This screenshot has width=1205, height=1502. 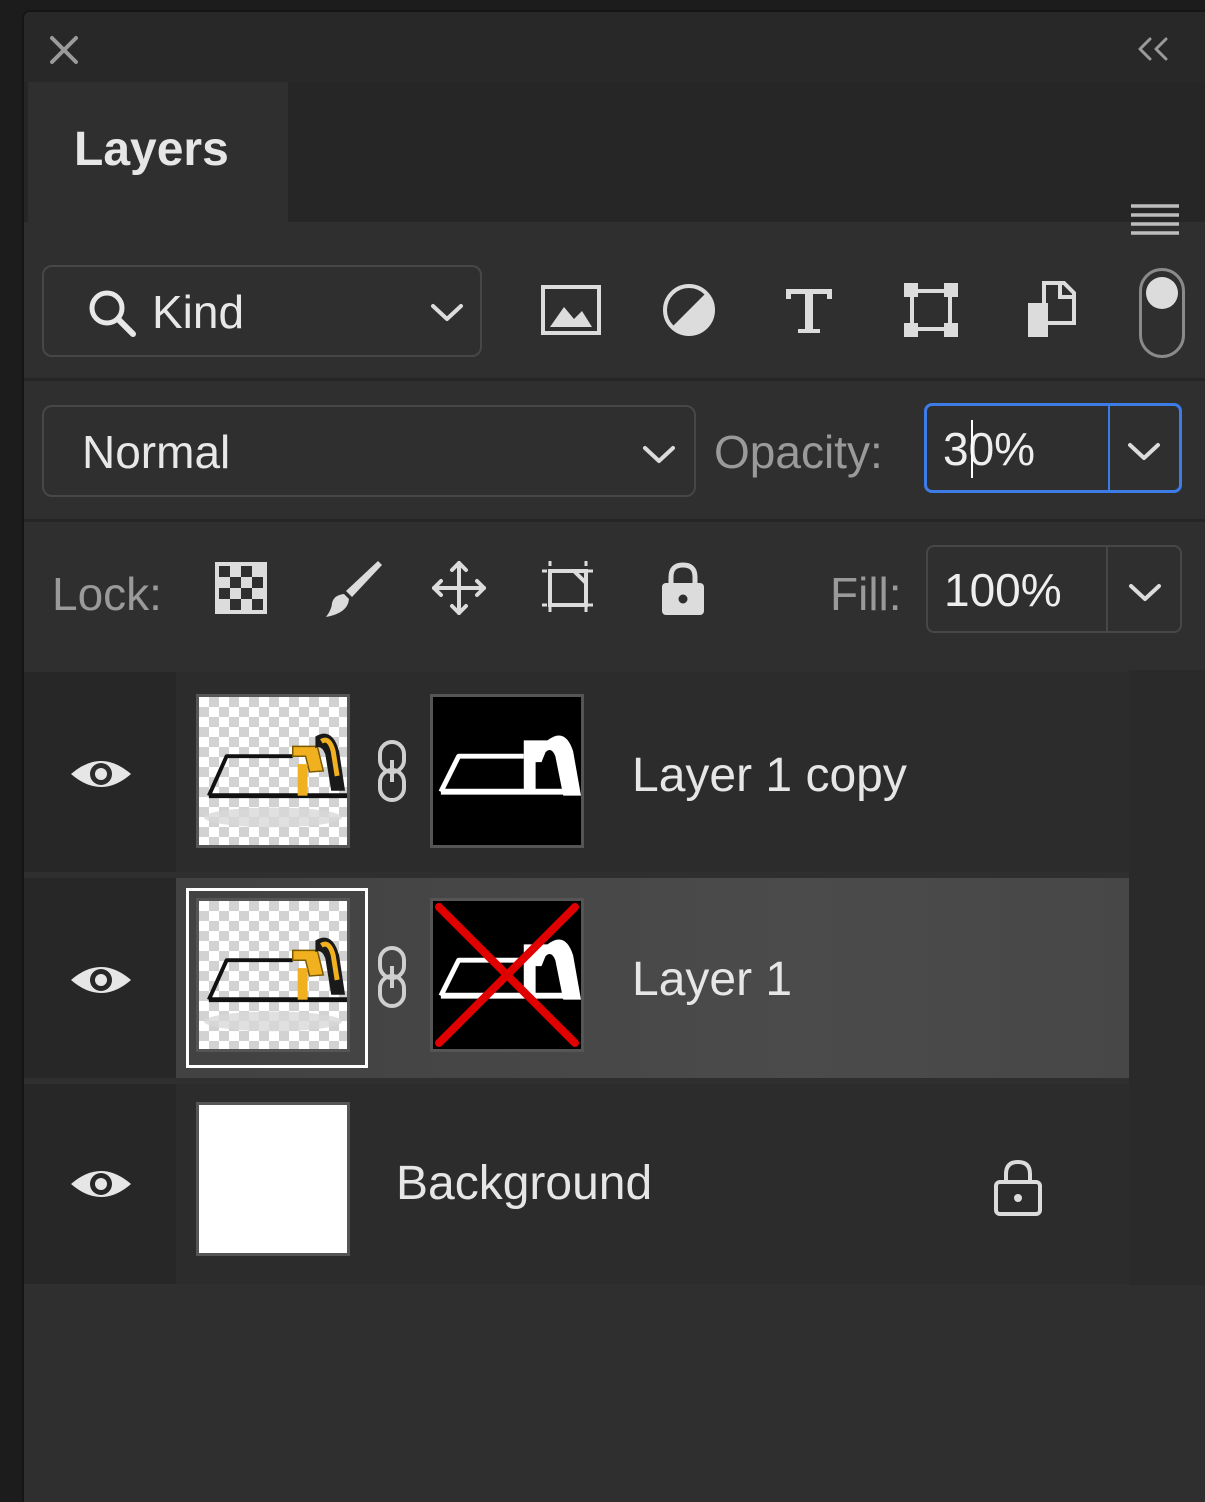 I want to click on layer-row-background: Background, so click(x=576, y=1184).